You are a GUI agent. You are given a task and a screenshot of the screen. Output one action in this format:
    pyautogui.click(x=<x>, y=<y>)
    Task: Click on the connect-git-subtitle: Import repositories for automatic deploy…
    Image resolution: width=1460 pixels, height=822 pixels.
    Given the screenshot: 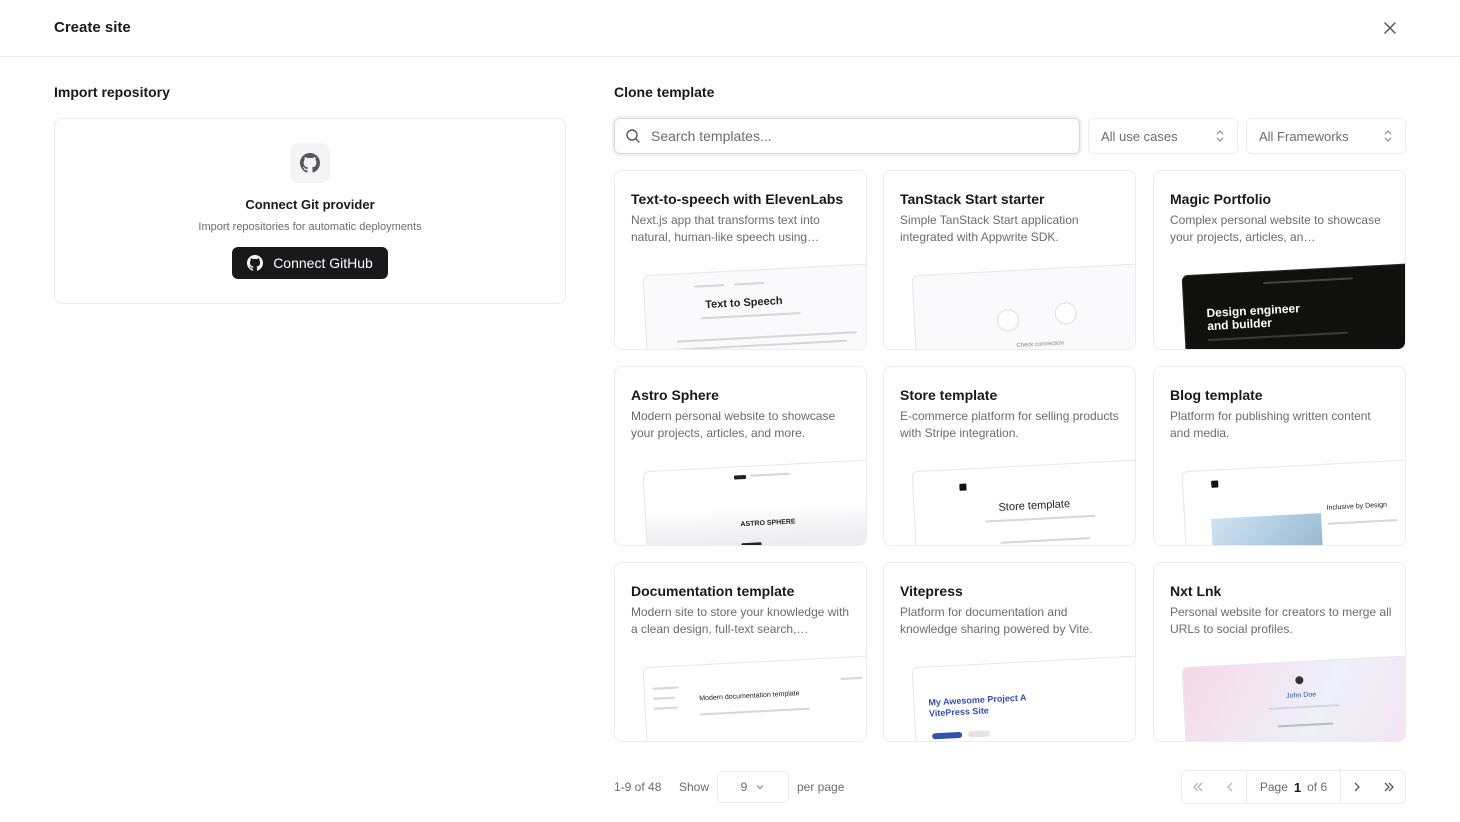 What is the action you would take?
    pyautogui.click(x=310, y=227)
    